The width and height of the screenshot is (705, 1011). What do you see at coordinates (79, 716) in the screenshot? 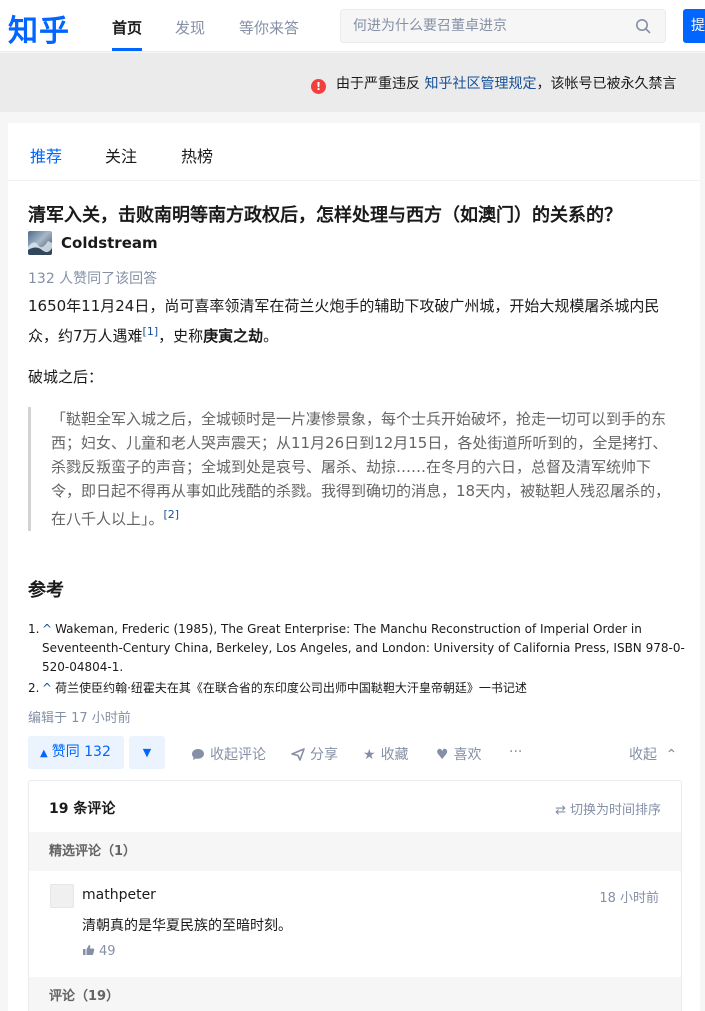
I see `edited-time: 编辑于 17 小时前` at bounding box center [79, 716].